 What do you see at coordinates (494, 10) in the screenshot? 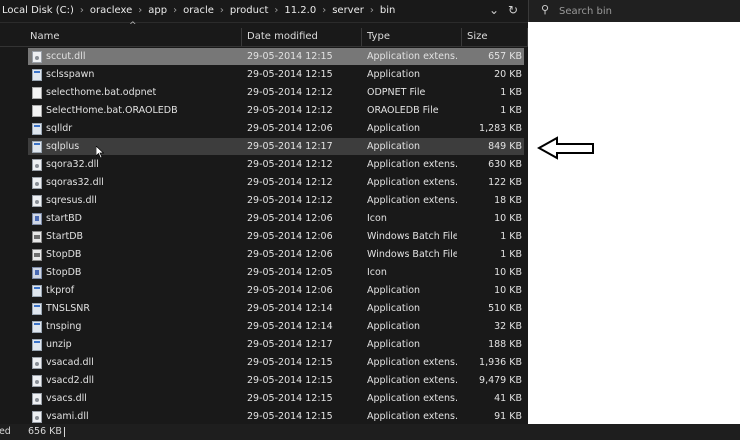
I see `chevron-down-icon: ⌄` at bounding box center [494, 10].